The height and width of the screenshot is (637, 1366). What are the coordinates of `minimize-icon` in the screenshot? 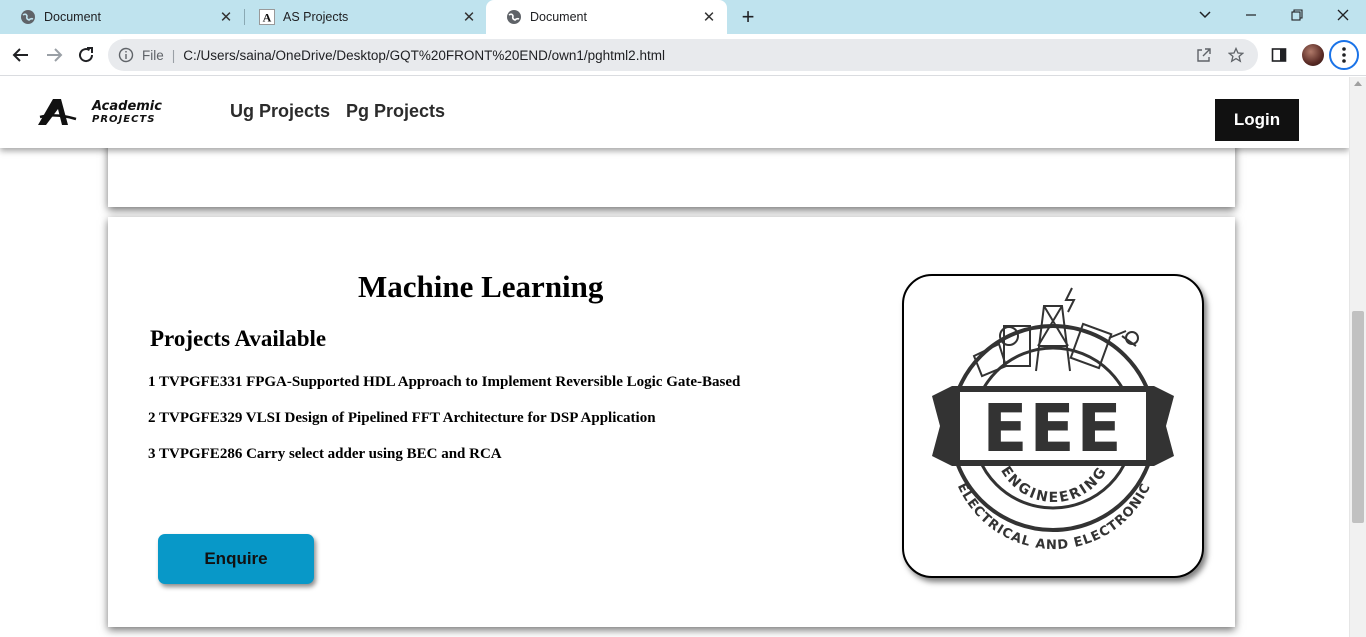 It's located at (1251, 15).